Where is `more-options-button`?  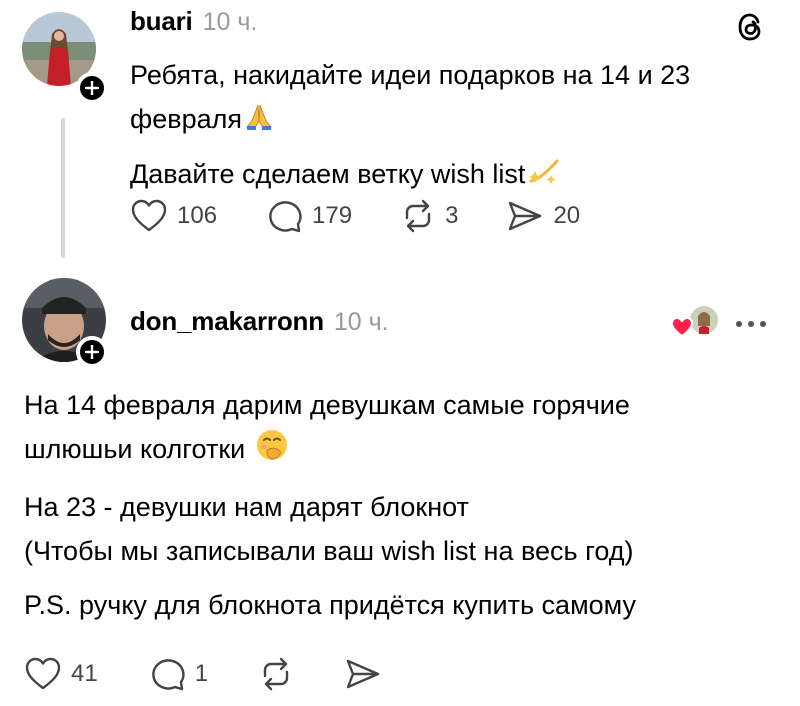 more-options-button is located at coordinates (751, 325).